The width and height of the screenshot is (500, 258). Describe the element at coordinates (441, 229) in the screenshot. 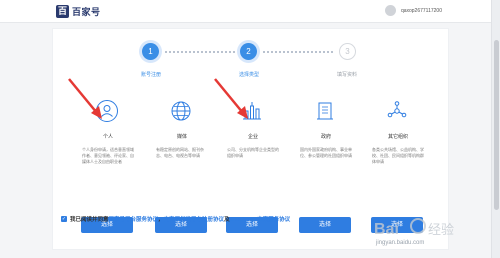

I see `svg-text: 经验` at that location.